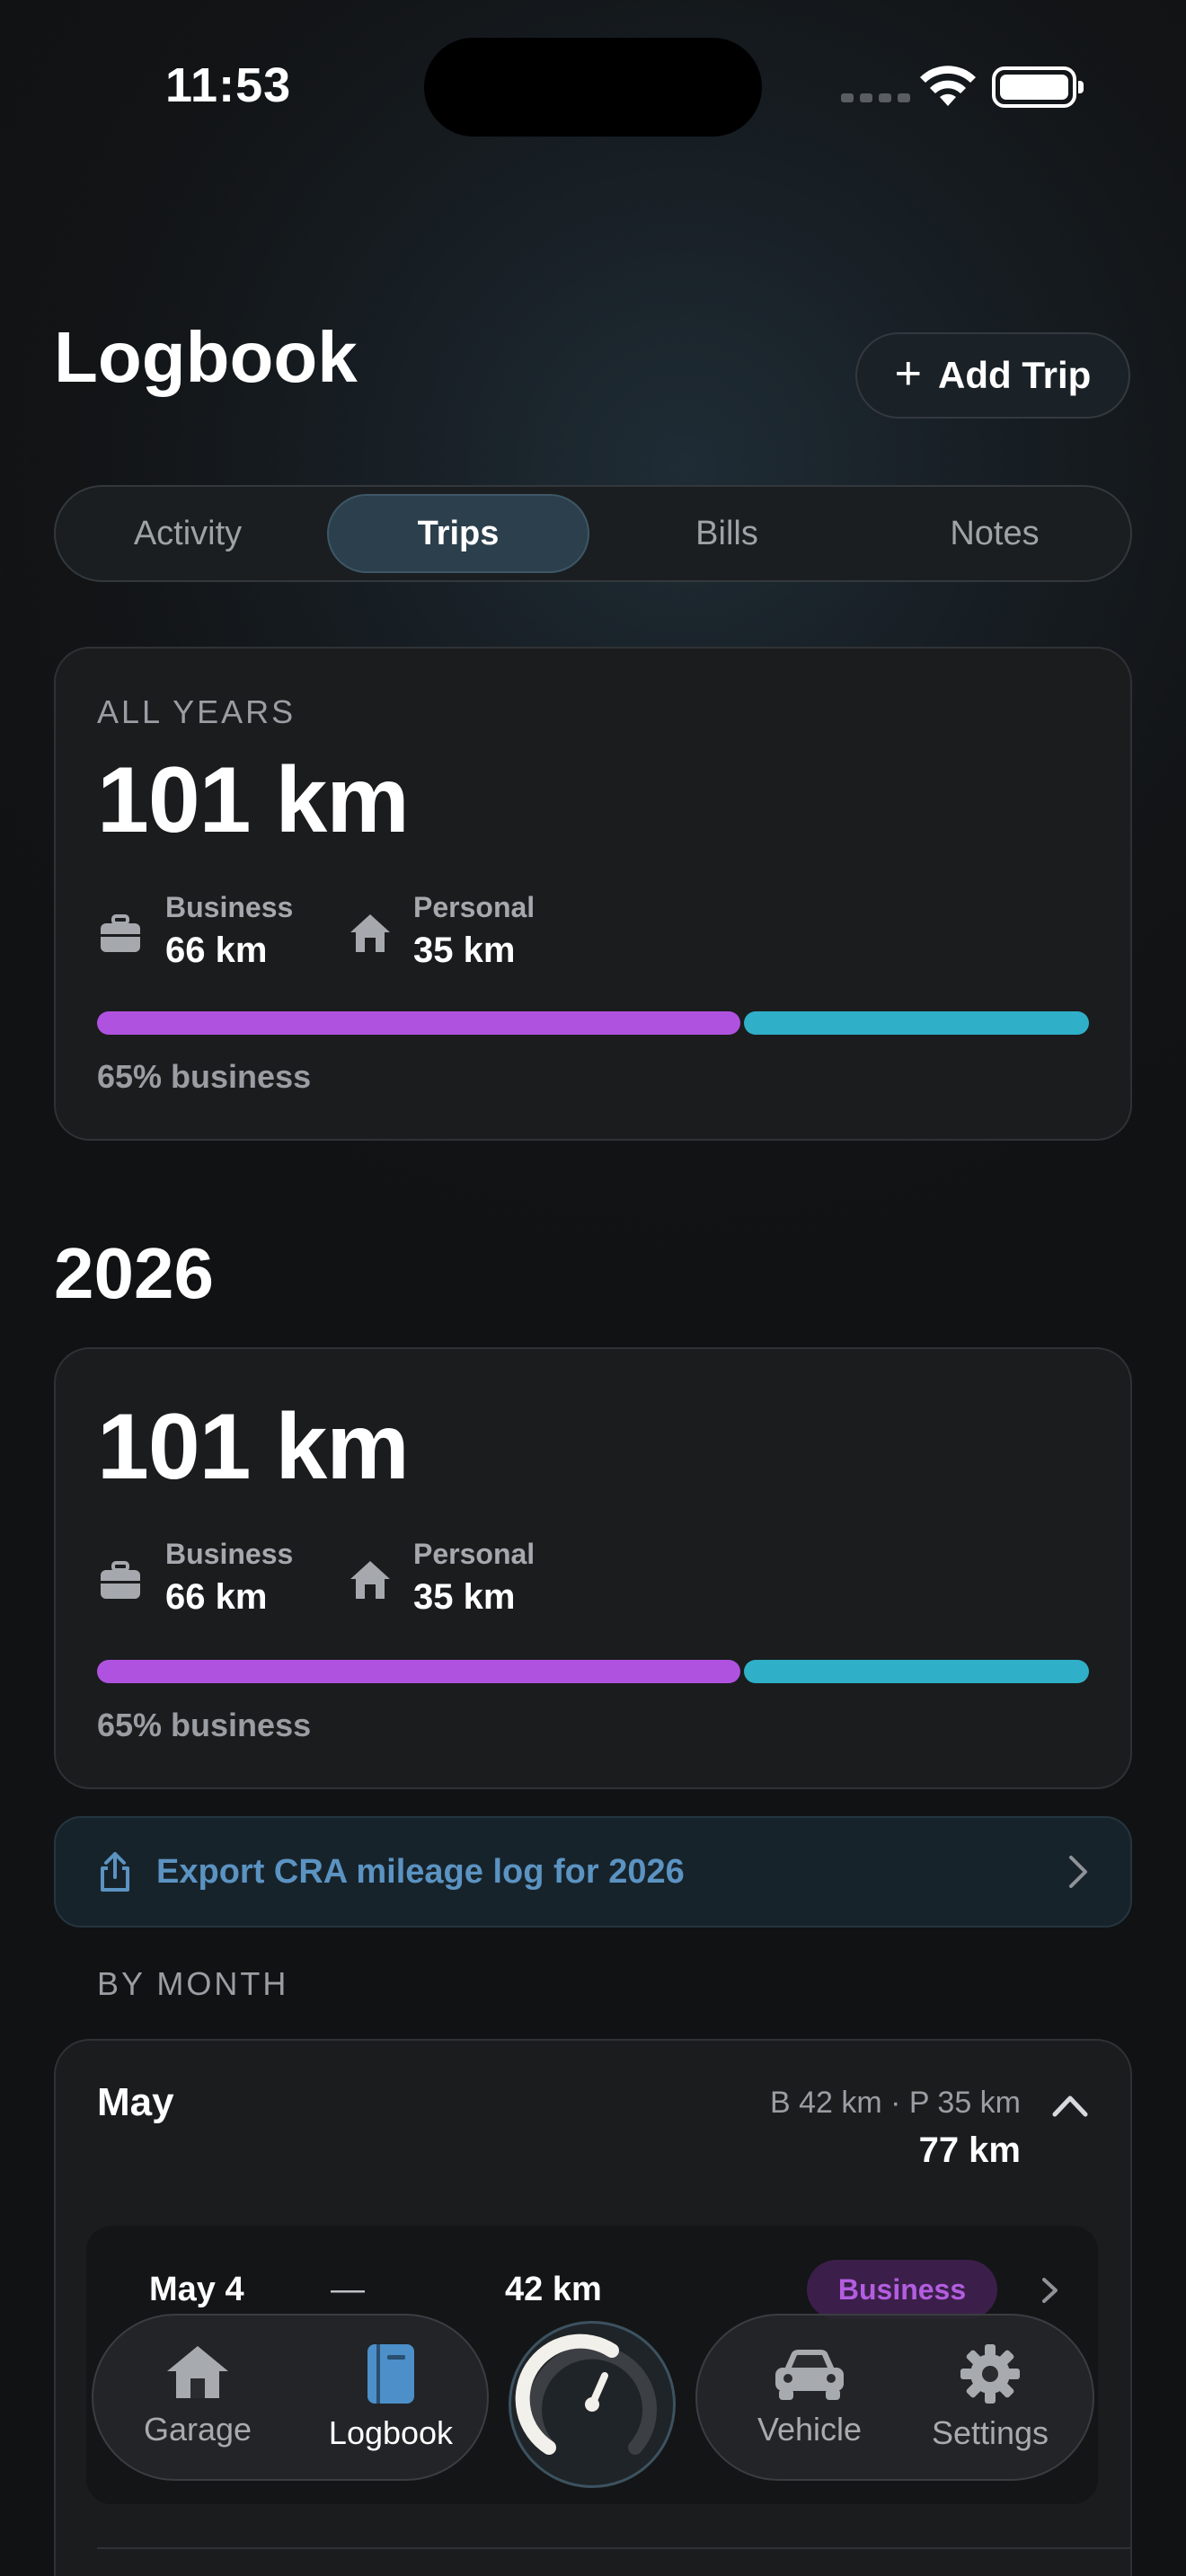 This screenshot has height=2576, width=1186. Describe the element at coordinates (420, 1871) in the screenshot. I see `export-label: Export CRA mileage log for 2026` at that location.